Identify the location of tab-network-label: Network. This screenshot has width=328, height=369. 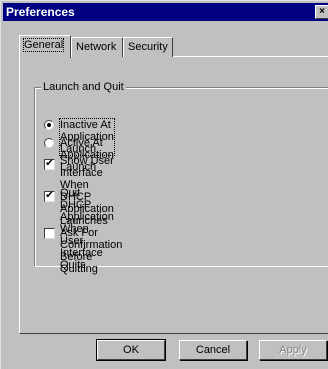
(96, 47).